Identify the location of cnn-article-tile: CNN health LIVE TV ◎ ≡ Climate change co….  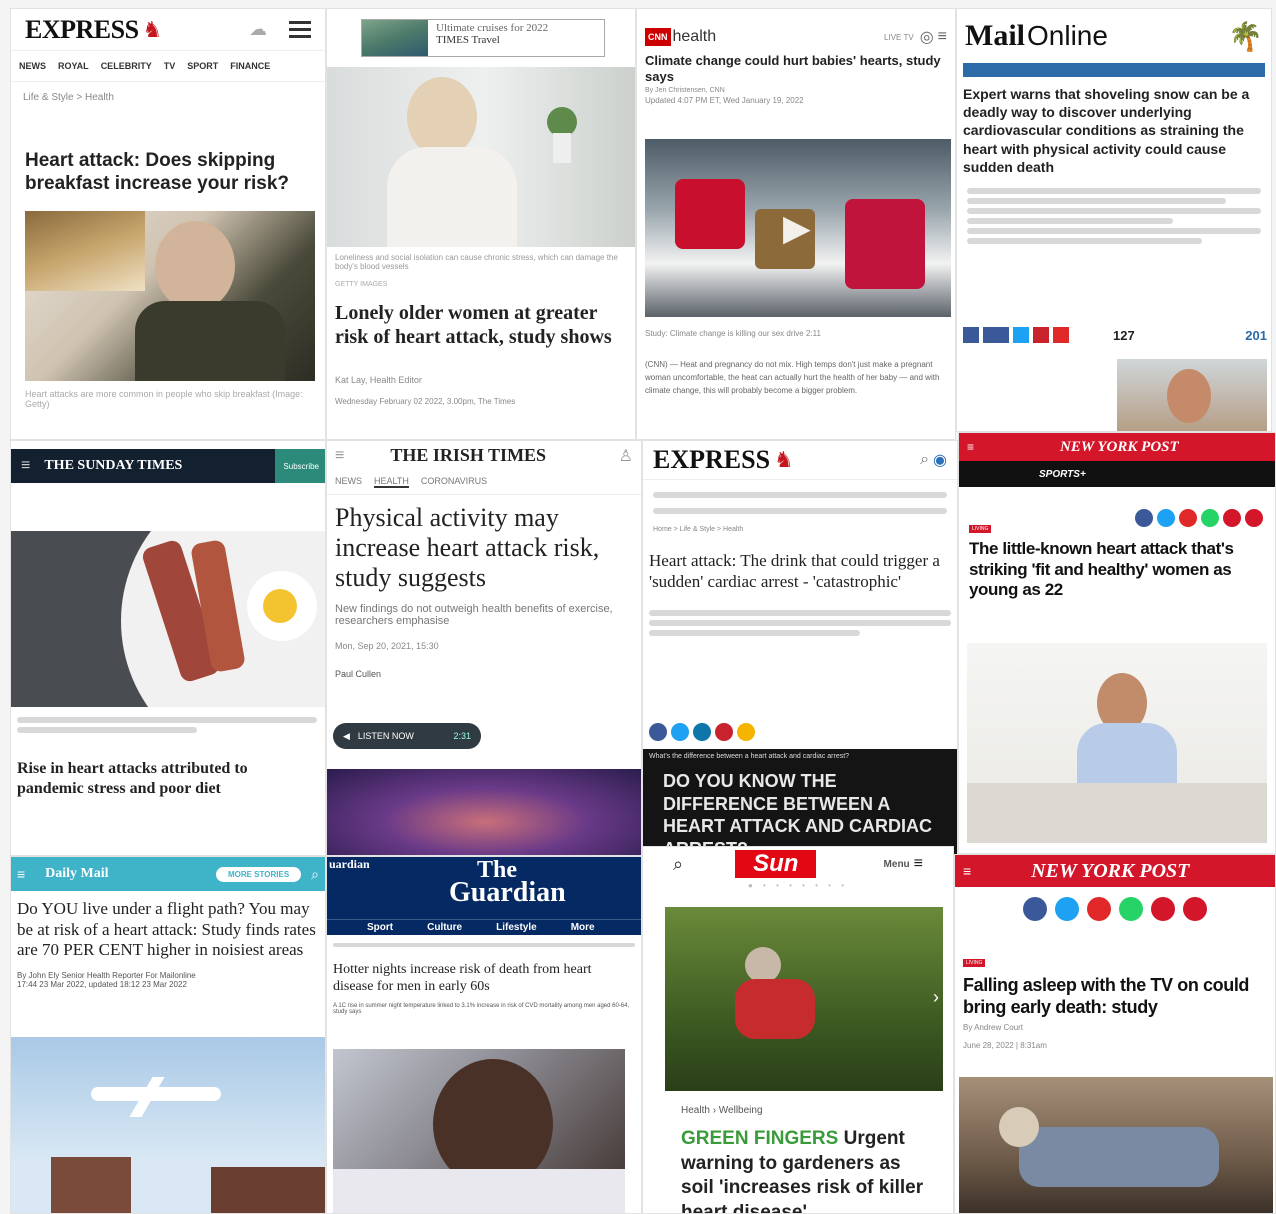
(796, 224).